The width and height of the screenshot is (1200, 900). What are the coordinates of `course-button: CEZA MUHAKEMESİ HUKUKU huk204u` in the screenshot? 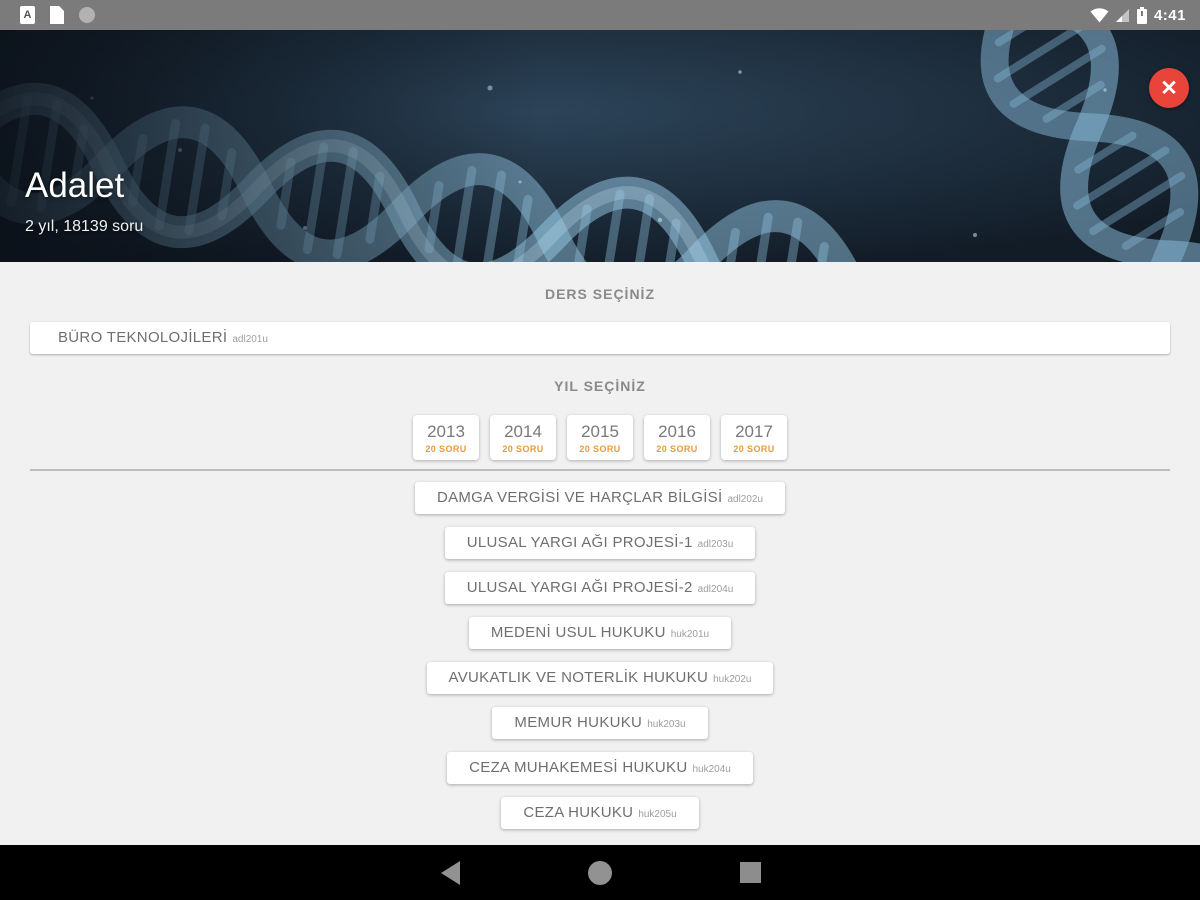 It's located at (600, 768).